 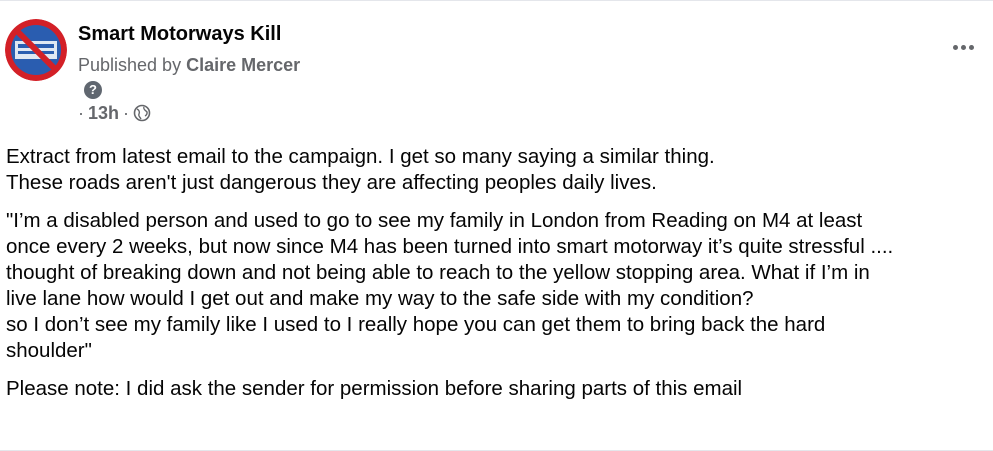 What do you see at coordinates (243, 65) in the screenshot?
I see `author-link: Claire Mercer` at bounding box center [243, 65].